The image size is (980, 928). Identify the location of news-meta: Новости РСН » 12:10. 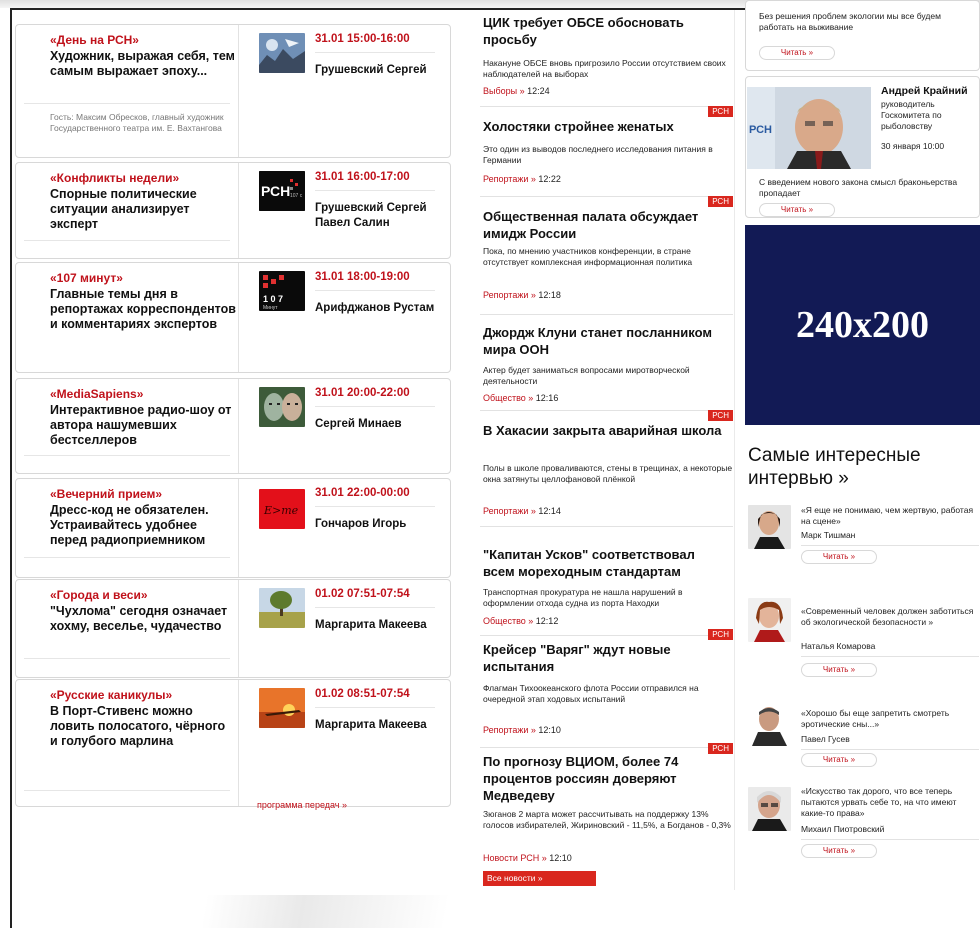
(527, 858).